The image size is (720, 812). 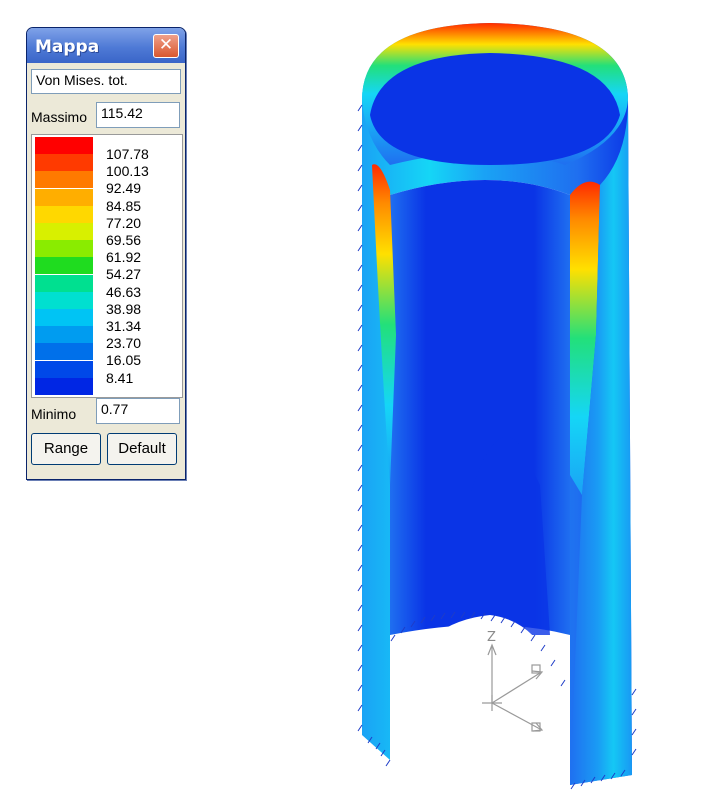 I want to click on default-button: Default, so click(x=142, y=449).